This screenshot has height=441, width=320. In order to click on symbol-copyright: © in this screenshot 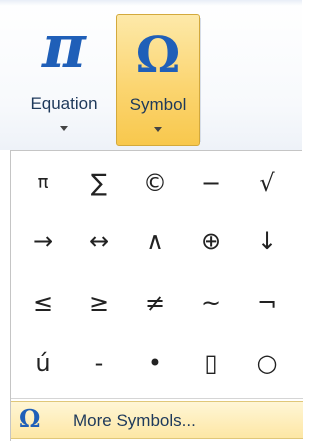, I will do `click(155, 183)`.